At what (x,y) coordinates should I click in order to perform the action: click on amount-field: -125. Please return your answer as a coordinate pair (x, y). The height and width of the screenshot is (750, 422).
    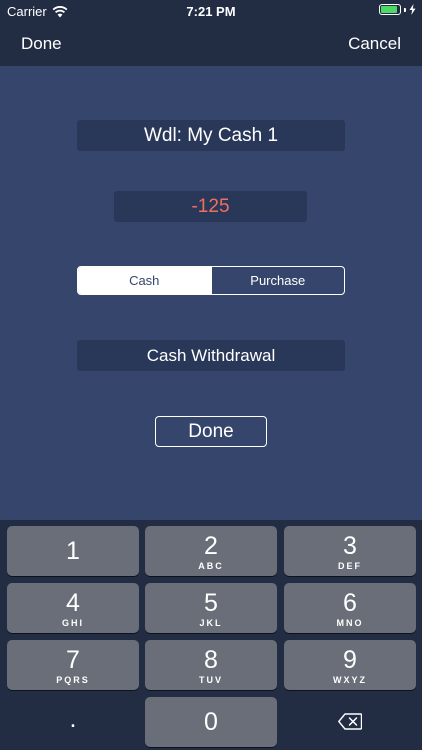
    Looking at the image, I should click on (210, 206).